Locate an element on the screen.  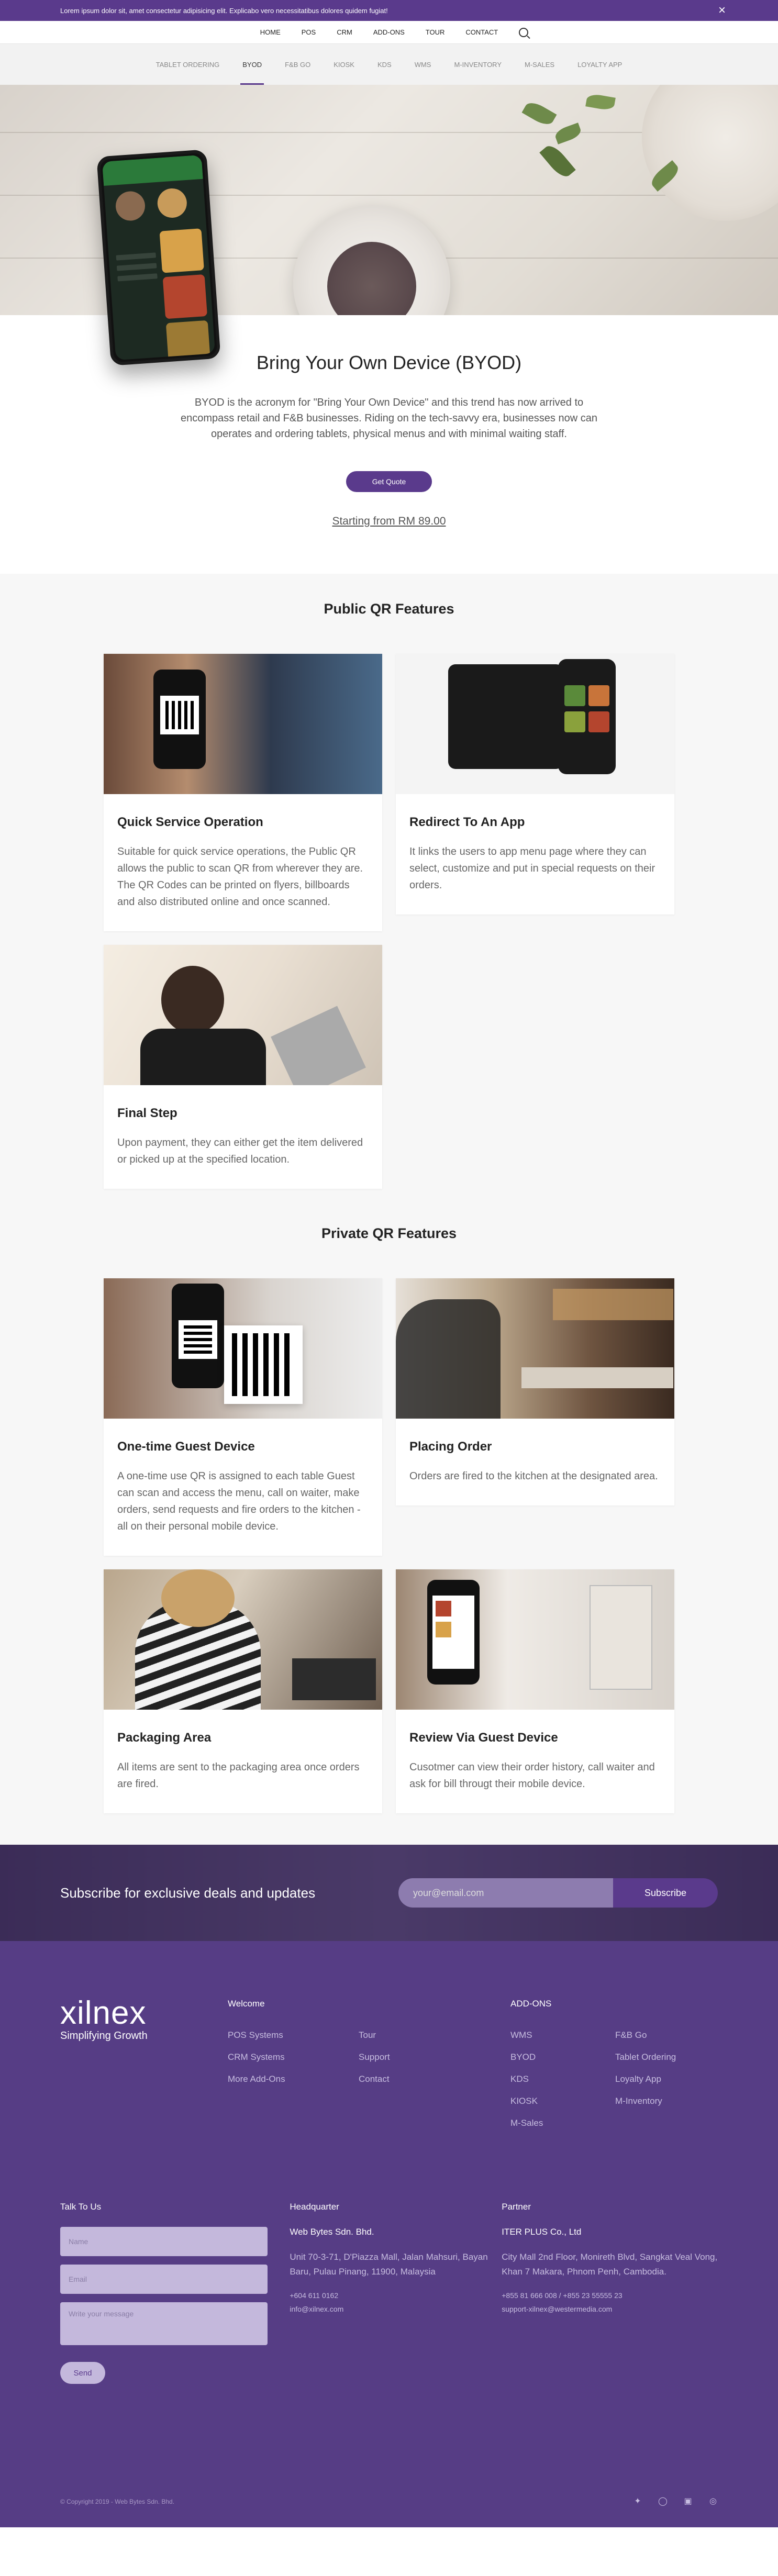
card-title: Quick Service Operation is located at coordinates (190, 822).